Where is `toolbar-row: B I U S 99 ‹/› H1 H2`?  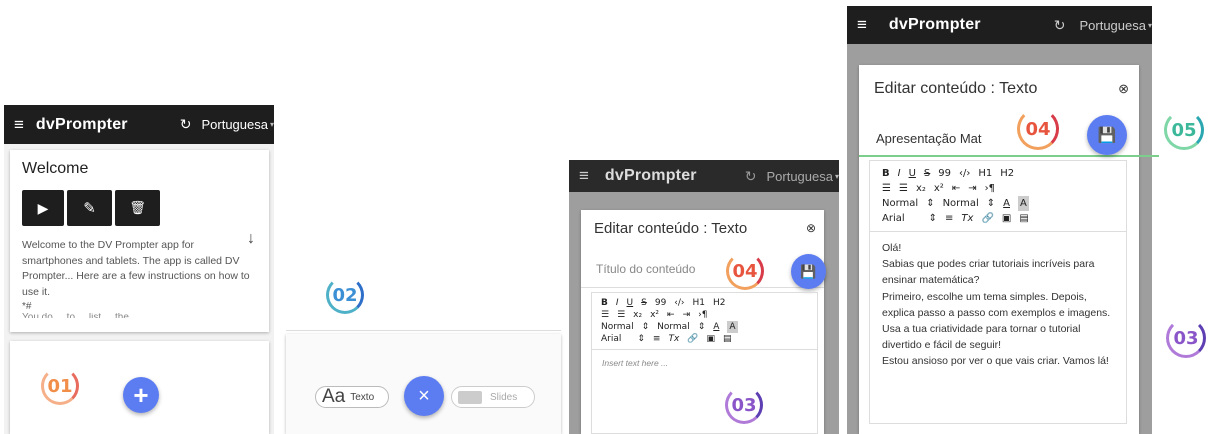
toolbar-row: B I U S 99 ‹/› H1 H2 is located at coordinates (704, 303).